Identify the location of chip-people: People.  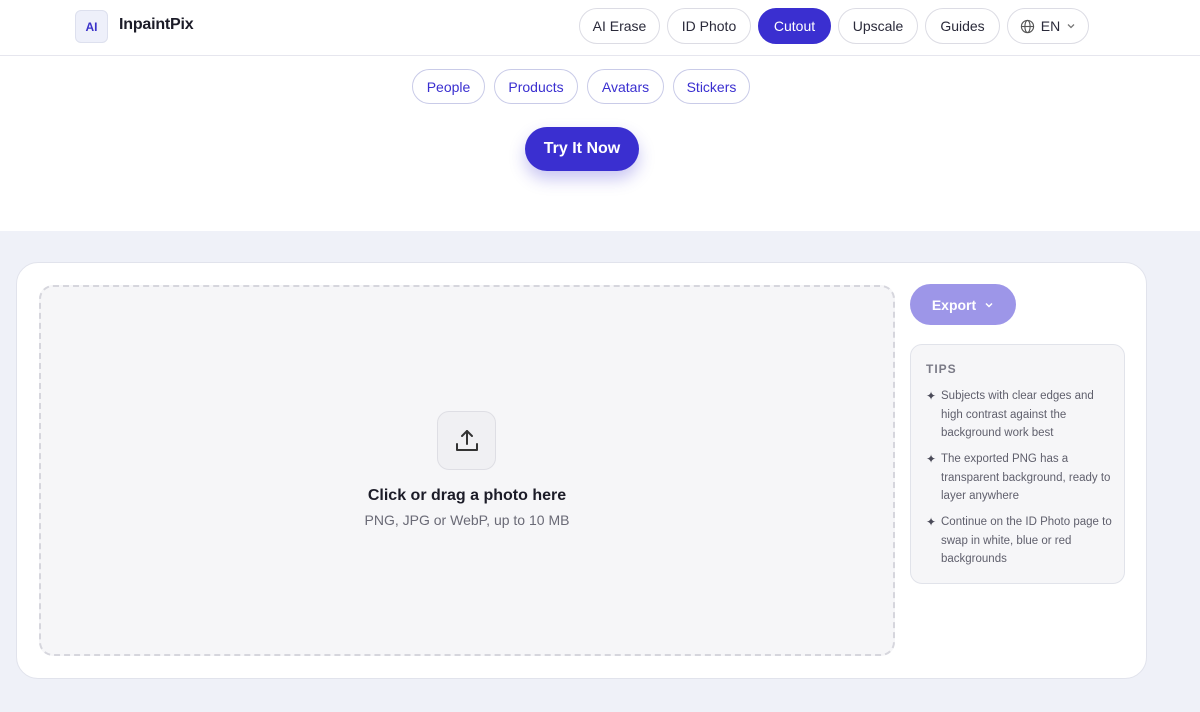
(448, 86).